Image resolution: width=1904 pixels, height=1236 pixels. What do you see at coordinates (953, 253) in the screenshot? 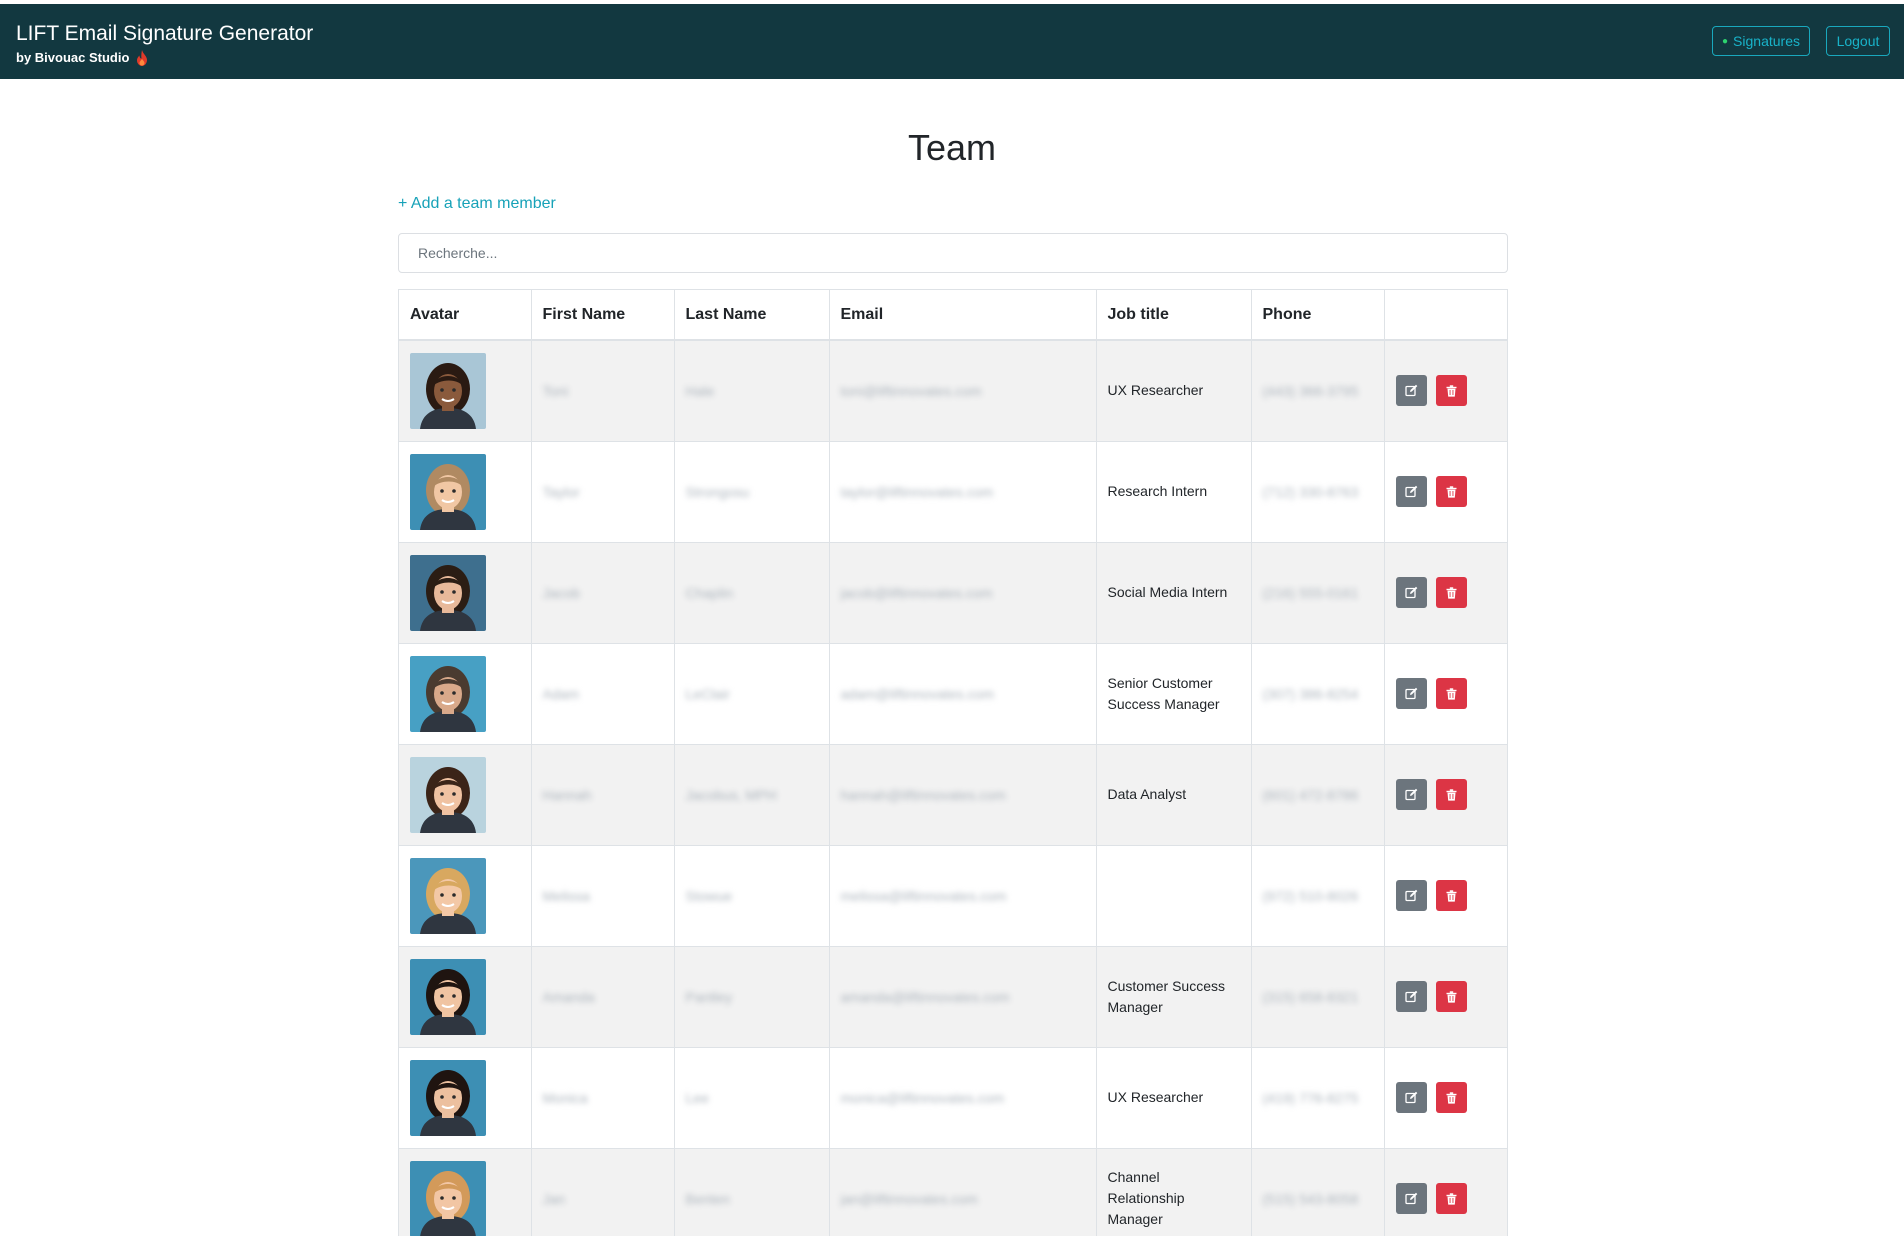
I see `search-input` at bounding box center [953, 253].